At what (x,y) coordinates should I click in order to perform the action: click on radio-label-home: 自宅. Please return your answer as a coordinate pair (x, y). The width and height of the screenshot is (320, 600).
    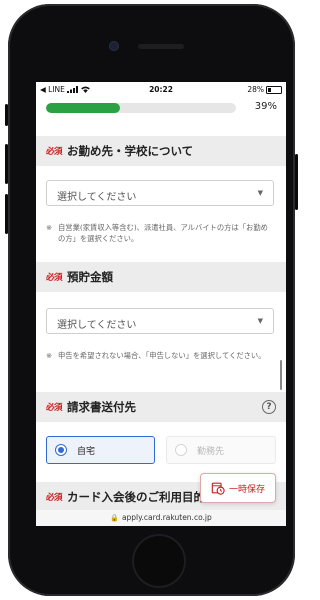
    Looking at the image, I should click on (86, 451).